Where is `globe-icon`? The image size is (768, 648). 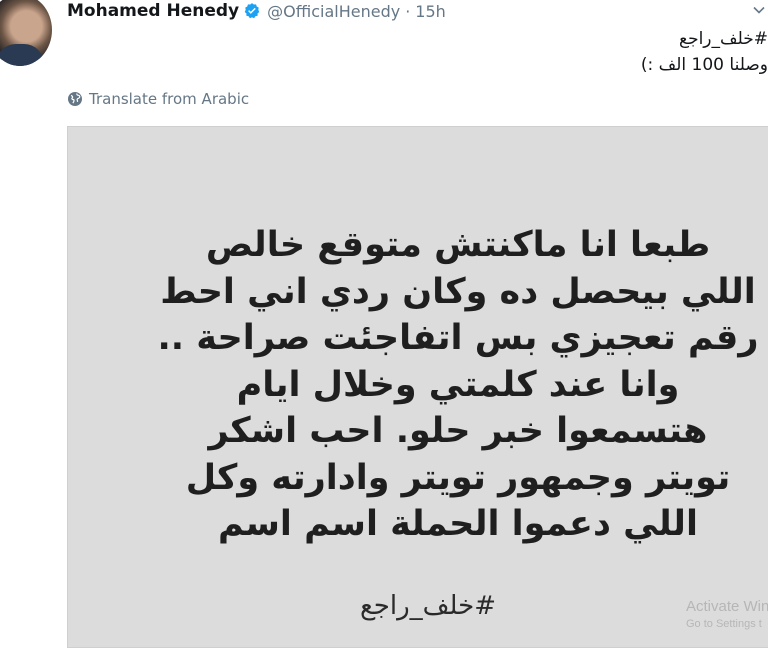 globe-icon is located at coordinates (75, 99).